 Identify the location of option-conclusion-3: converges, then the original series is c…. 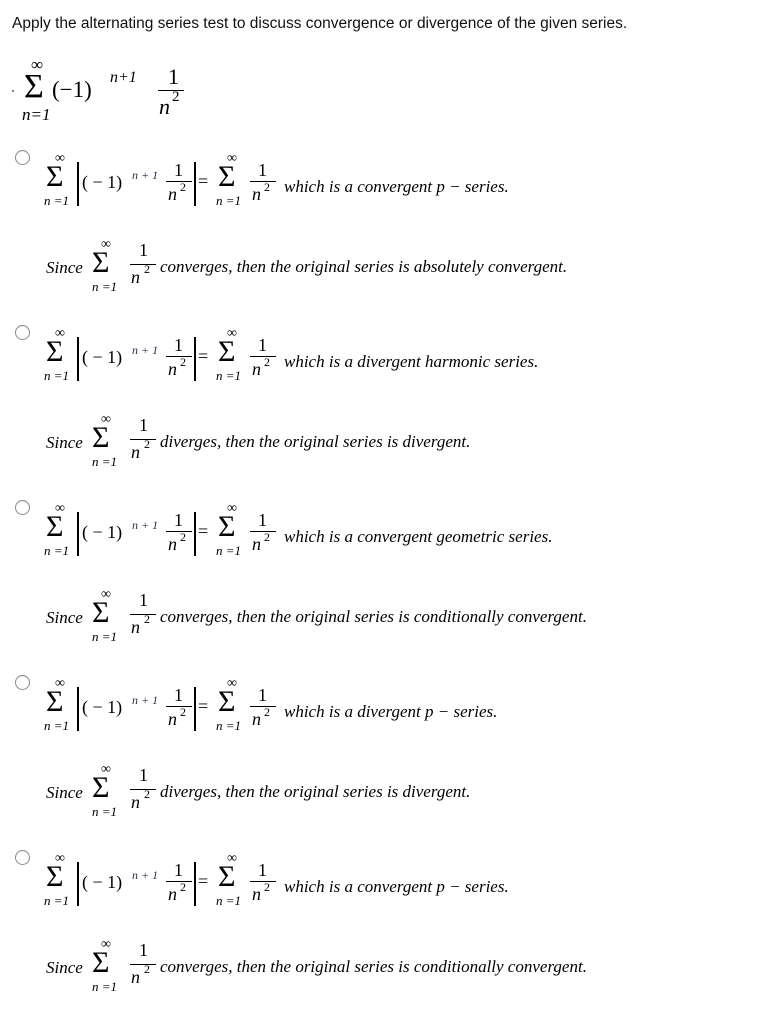
(373, 616).